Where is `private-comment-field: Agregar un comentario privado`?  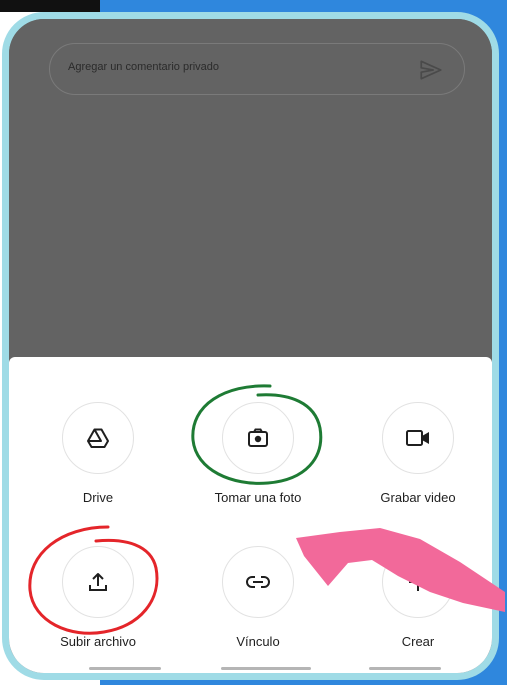
private-comment-field: Agregar un comentario privado is located at coordinates (257, 69).